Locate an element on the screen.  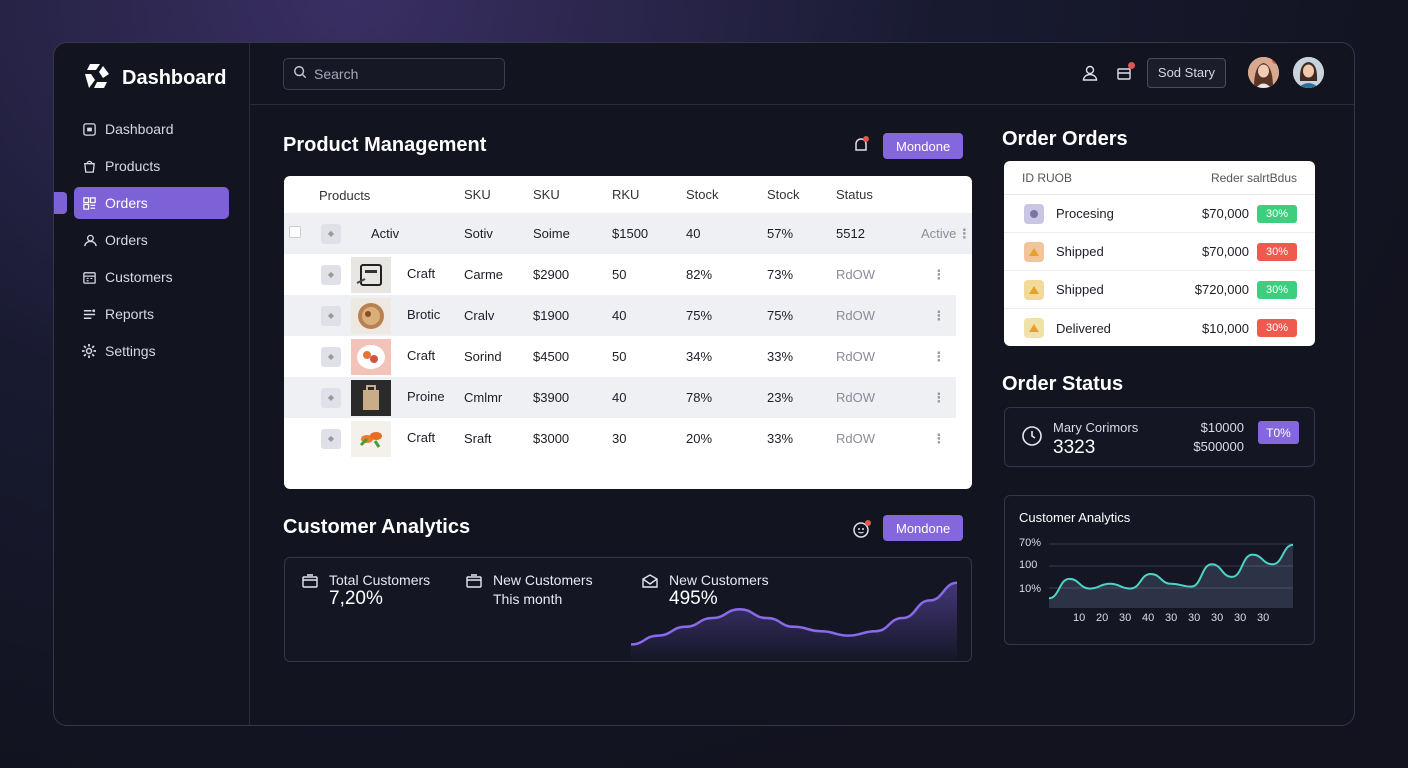
sidebar-item-orders: Orders is located at coordinates (141, 203).